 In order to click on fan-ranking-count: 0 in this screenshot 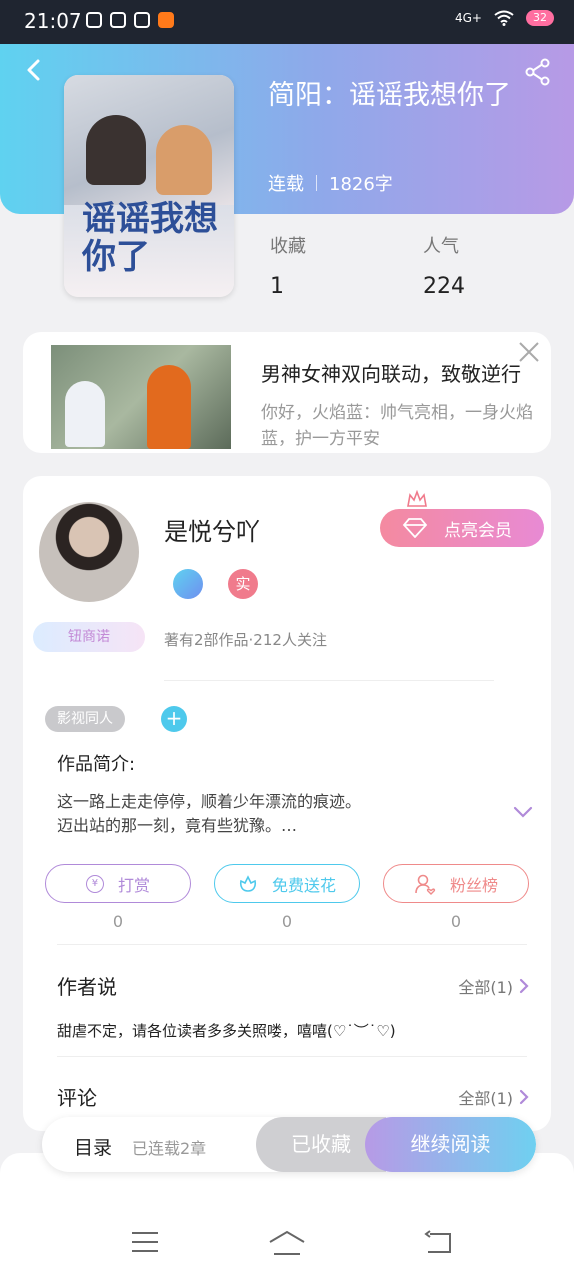, I will do `click(456, 921)`.